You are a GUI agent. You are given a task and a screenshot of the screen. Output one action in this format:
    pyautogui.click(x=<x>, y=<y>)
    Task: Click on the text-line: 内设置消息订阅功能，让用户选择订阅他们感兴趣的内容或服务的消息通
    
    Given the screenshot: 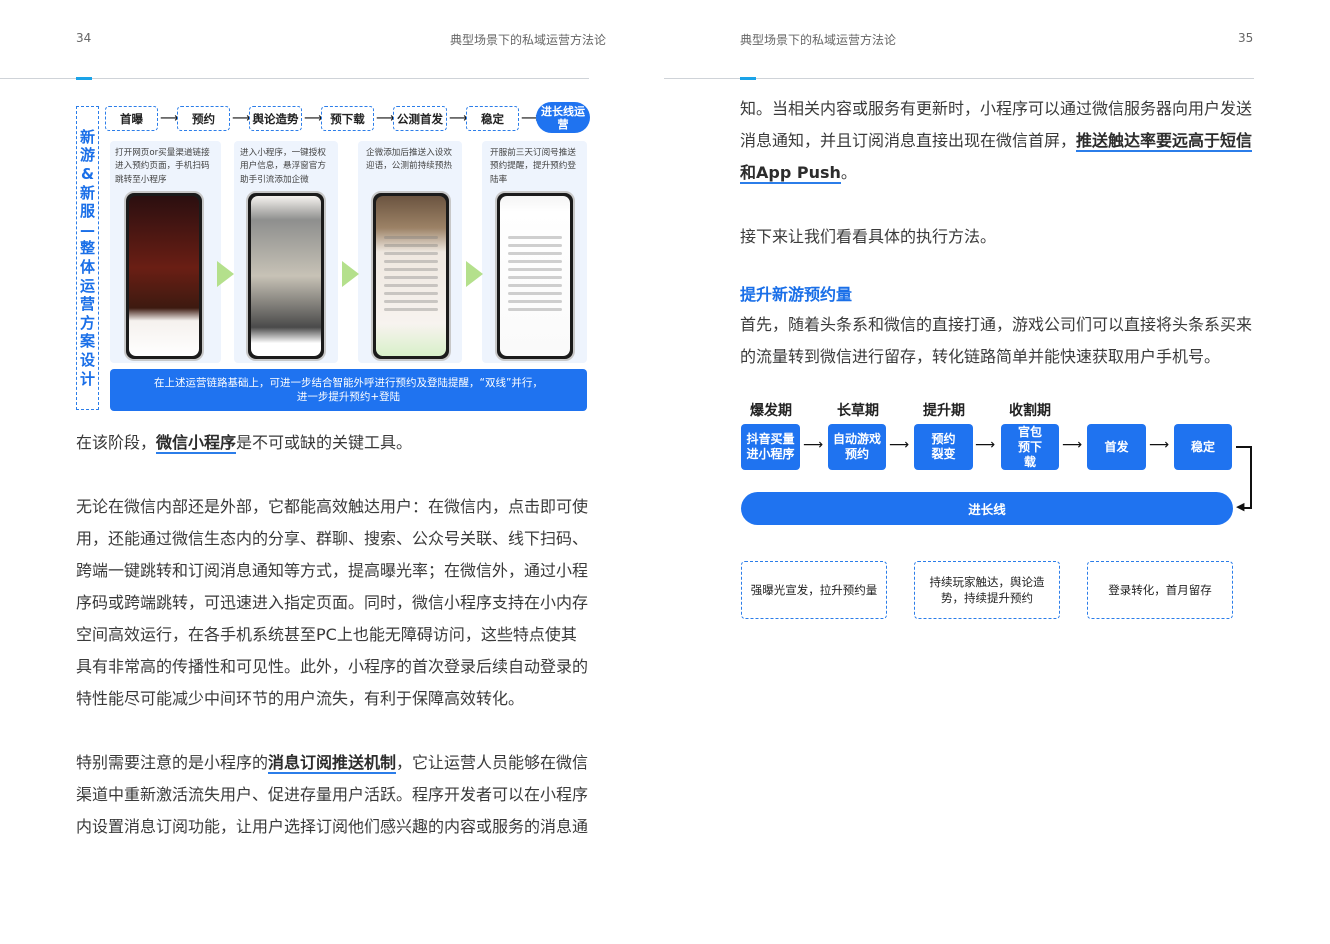 What is the action you would take?
    pyautogui.click(x=332, y=826)
    